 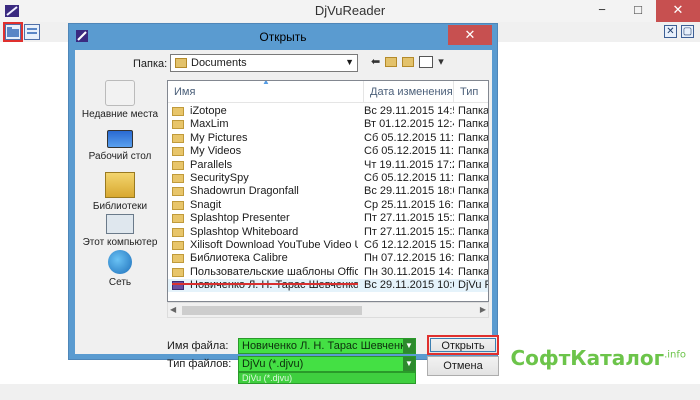 What do you see at coordinates (120, 262) in the screenshot?
I see `network-icon` at bounding box center [120, 262].